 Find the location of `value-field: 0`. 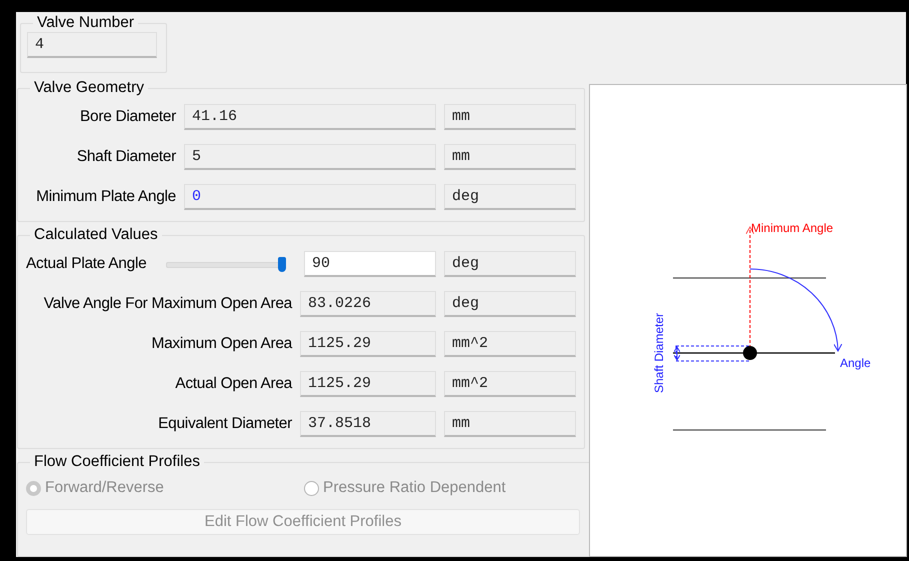

value-field: 0 is located at coordinates (310, 197).